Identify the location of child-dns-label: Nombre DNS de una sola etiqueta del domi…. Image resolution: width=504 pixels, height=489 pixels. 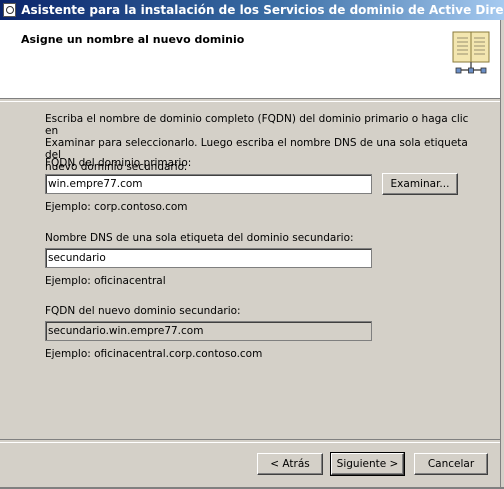
(199, 238).